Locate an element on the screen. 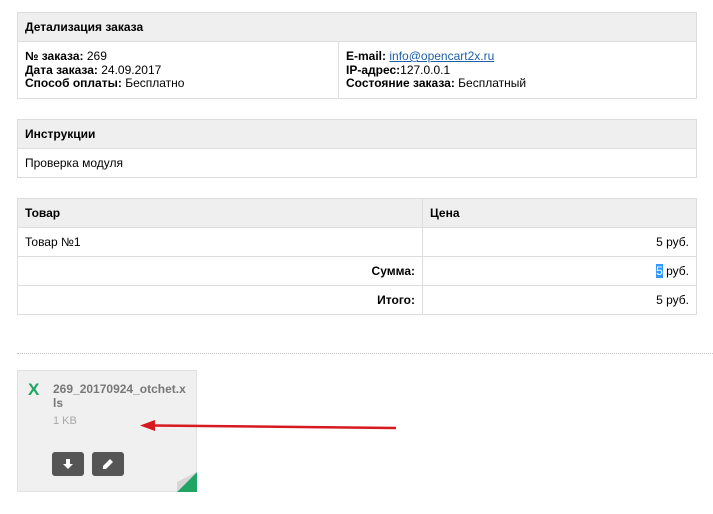  attachment-file-name: 269_20170924_otchet.xls is located at coordinates (120, 396).